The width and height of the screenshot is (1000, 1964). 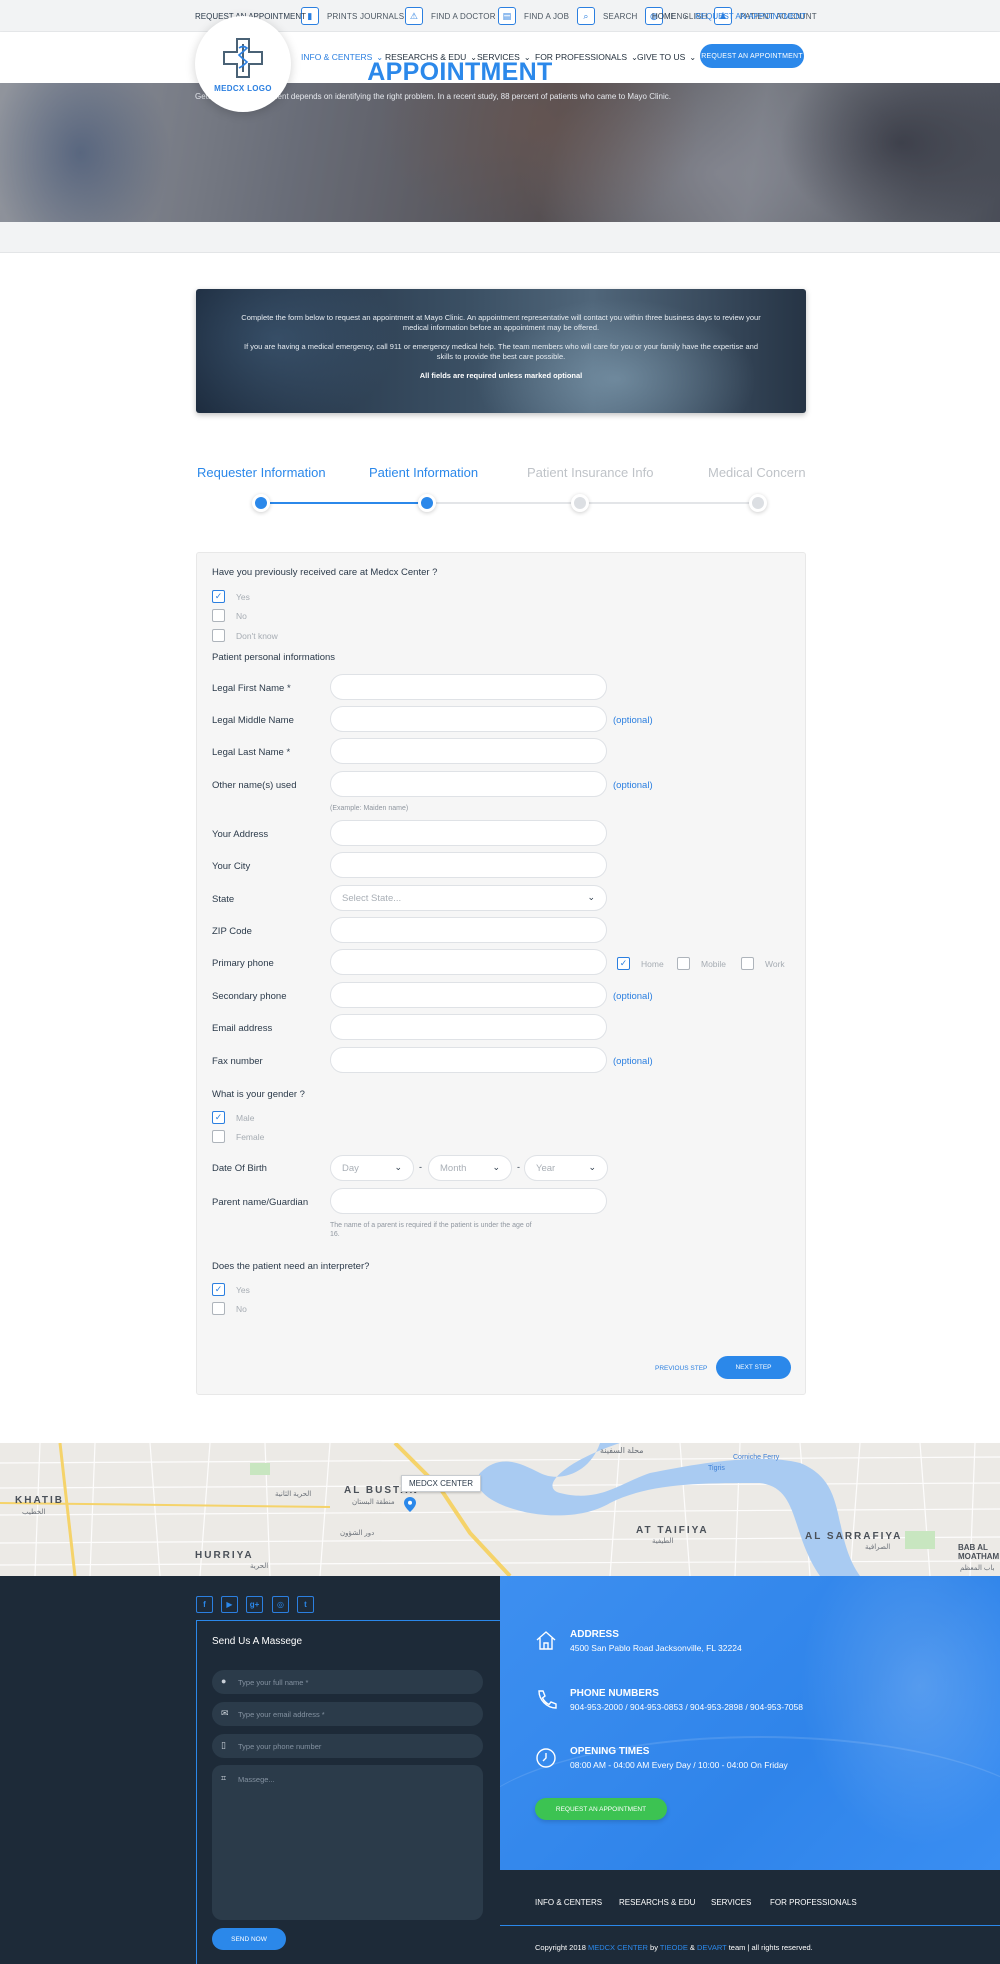 What do you see at coordinates (468, 784) in the screenshot?
I see `other-names-input` at bounding box center [468, 784].